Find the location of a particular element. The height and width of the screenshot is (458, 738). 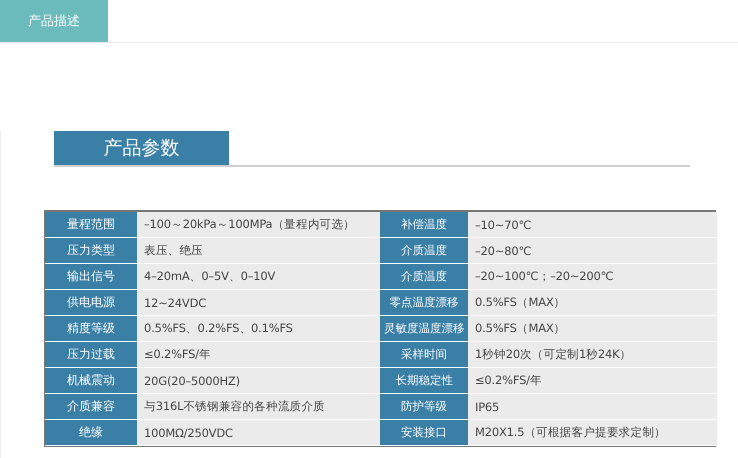

param-value: 与316L不锈钢兼容的各种流质介质 is located at coordinates (258, 407).